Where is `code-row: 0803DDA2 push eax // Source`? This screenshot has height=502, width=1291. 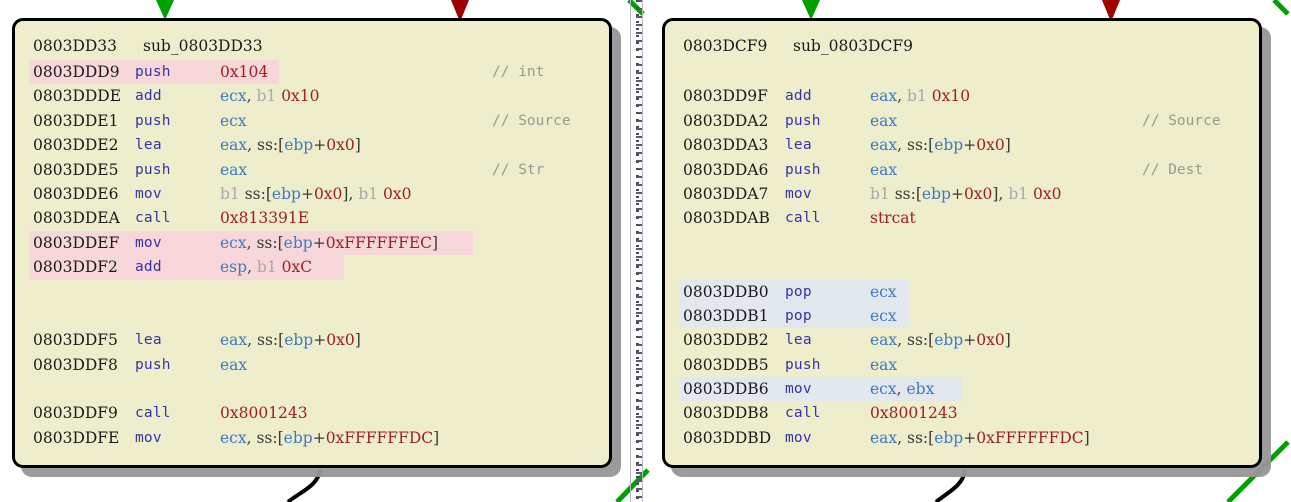 code-row: 0803DDA2 push eax // Source is located at coordinates (962, 121).